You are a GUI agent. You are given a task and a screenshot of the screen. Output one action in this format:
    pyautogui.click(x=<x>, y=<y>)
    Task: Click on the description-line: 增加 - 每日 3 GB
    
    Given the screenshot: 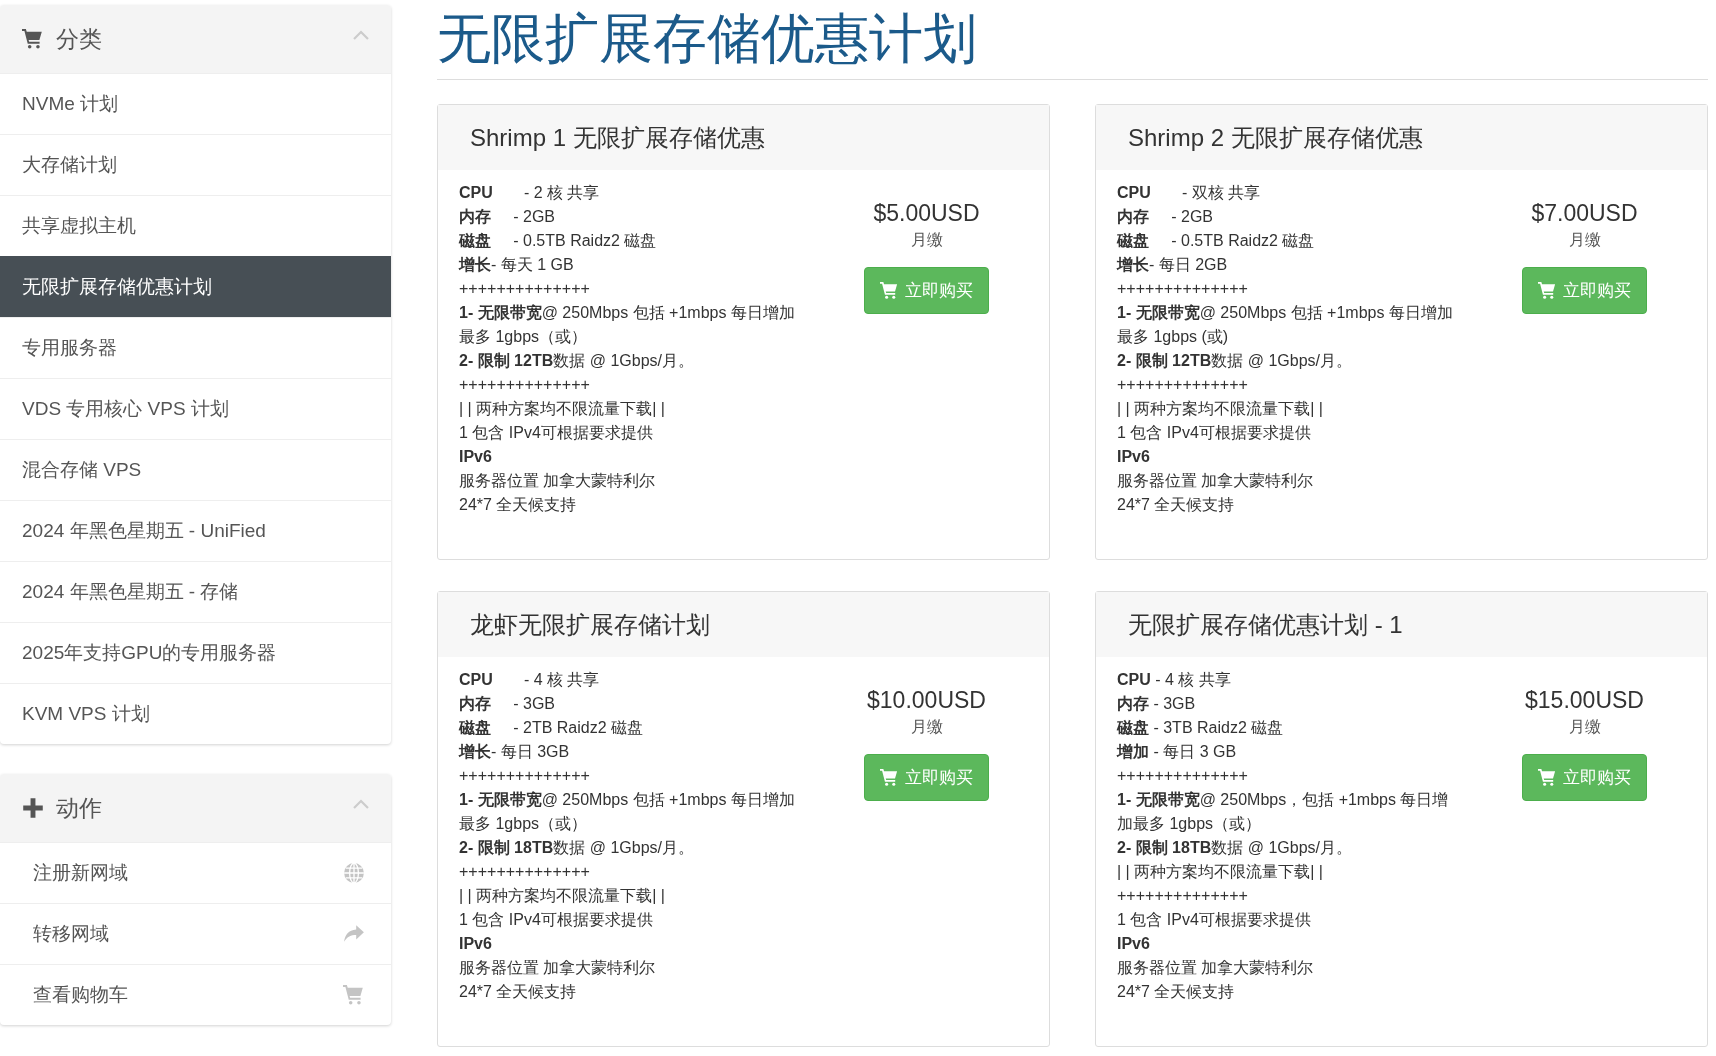 What is the action you would take?
    pyautogui.click(x=1177, y=752)
    